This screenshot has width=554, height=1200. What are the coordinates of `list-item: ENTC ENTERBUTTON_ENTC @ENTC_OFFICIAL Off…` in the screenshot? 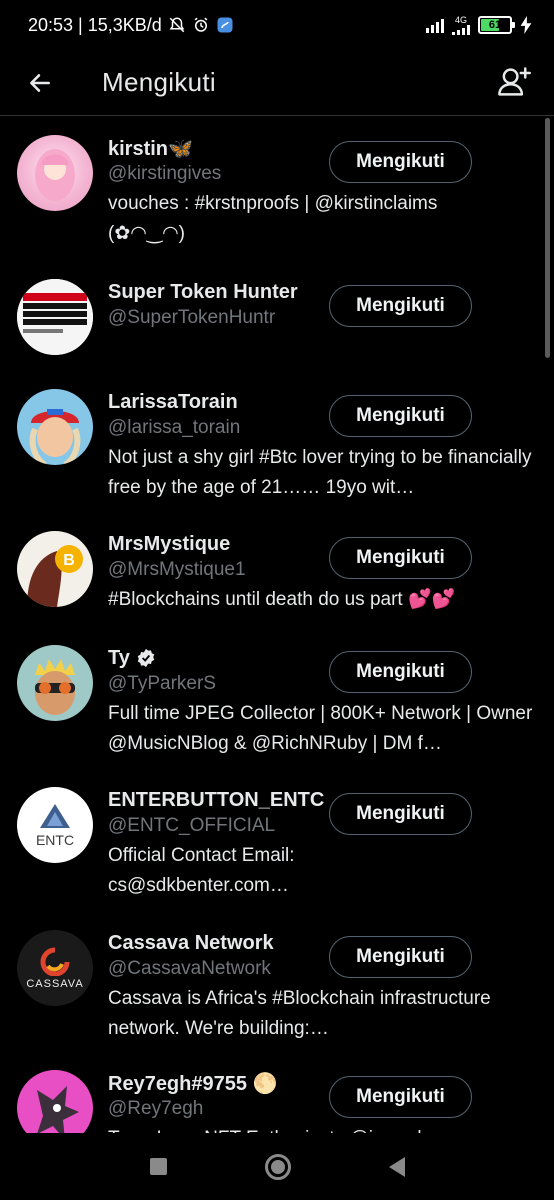 It's located at (277, 840).